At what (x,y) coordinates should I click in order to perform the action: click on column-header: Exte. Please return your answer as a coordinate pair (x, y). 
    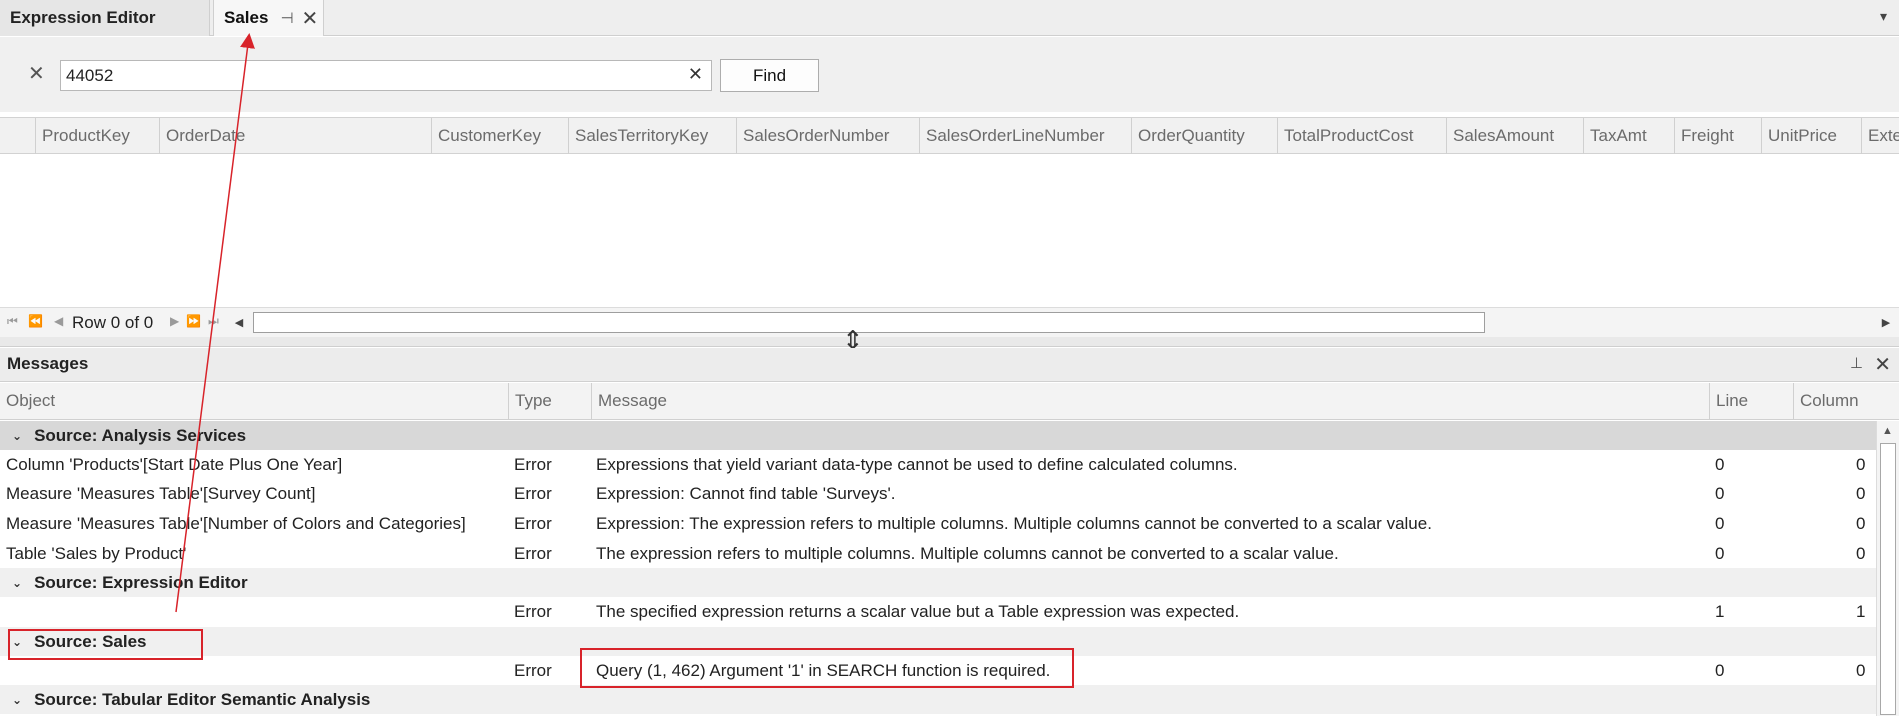
    Looking at the image, I should click on (1880, 136).